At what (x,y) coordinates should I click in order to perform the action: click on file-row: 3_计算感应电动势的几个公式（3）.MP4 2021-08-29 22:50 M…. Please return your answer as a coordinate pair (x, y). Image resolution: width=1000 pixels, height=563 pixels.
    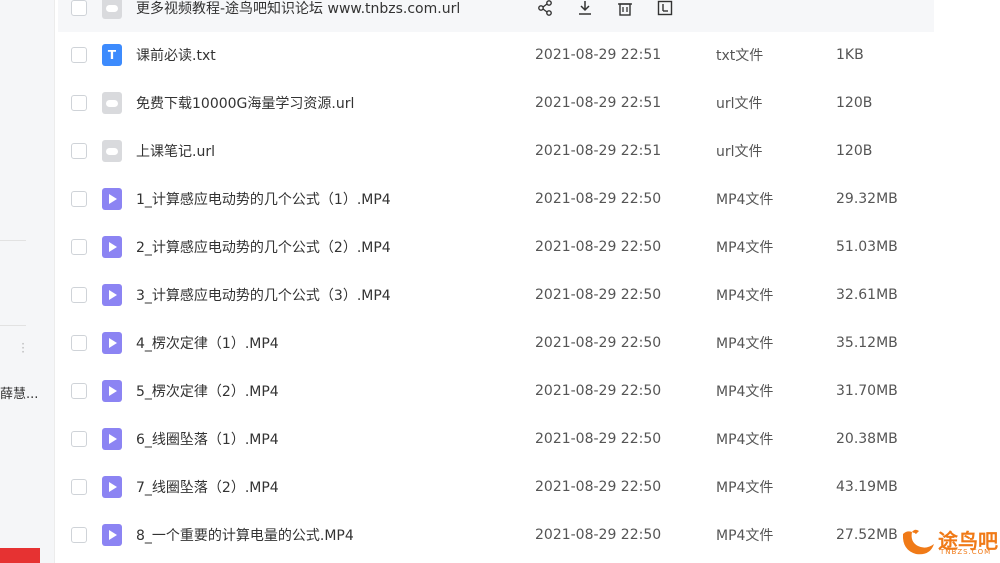
    Looking at the image, I should click on (496, 295).